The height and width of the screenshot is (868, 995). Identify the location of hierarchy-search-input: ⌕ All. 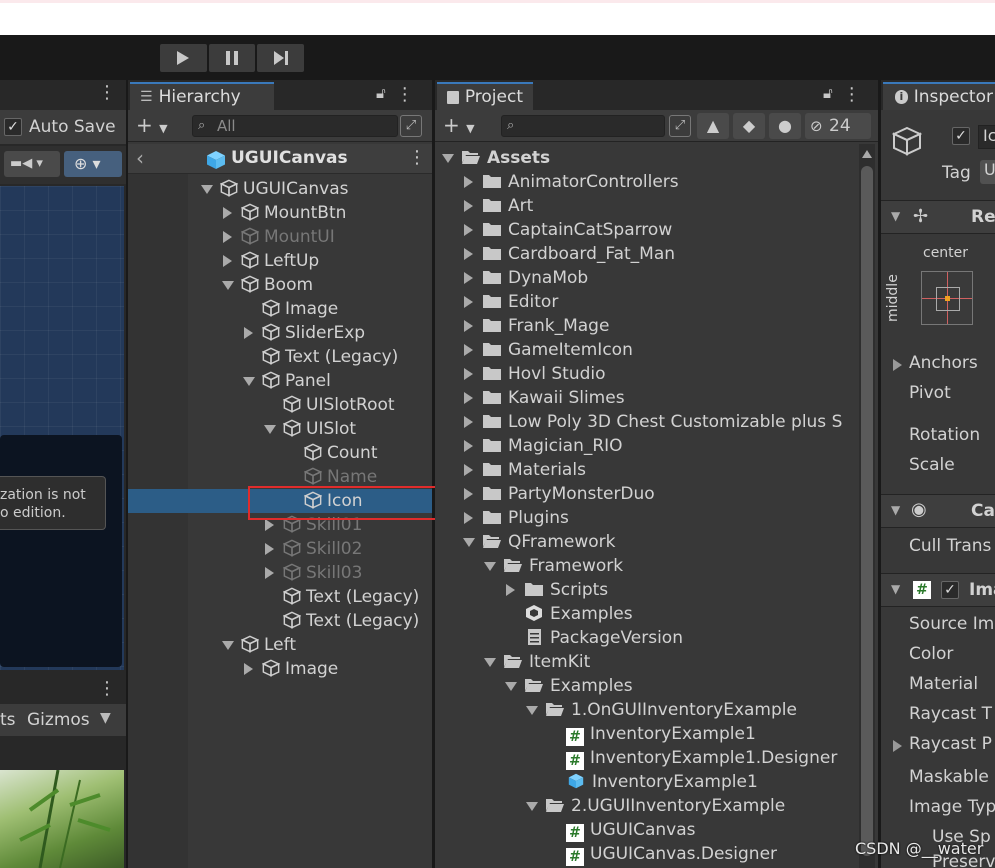
(295, 126).